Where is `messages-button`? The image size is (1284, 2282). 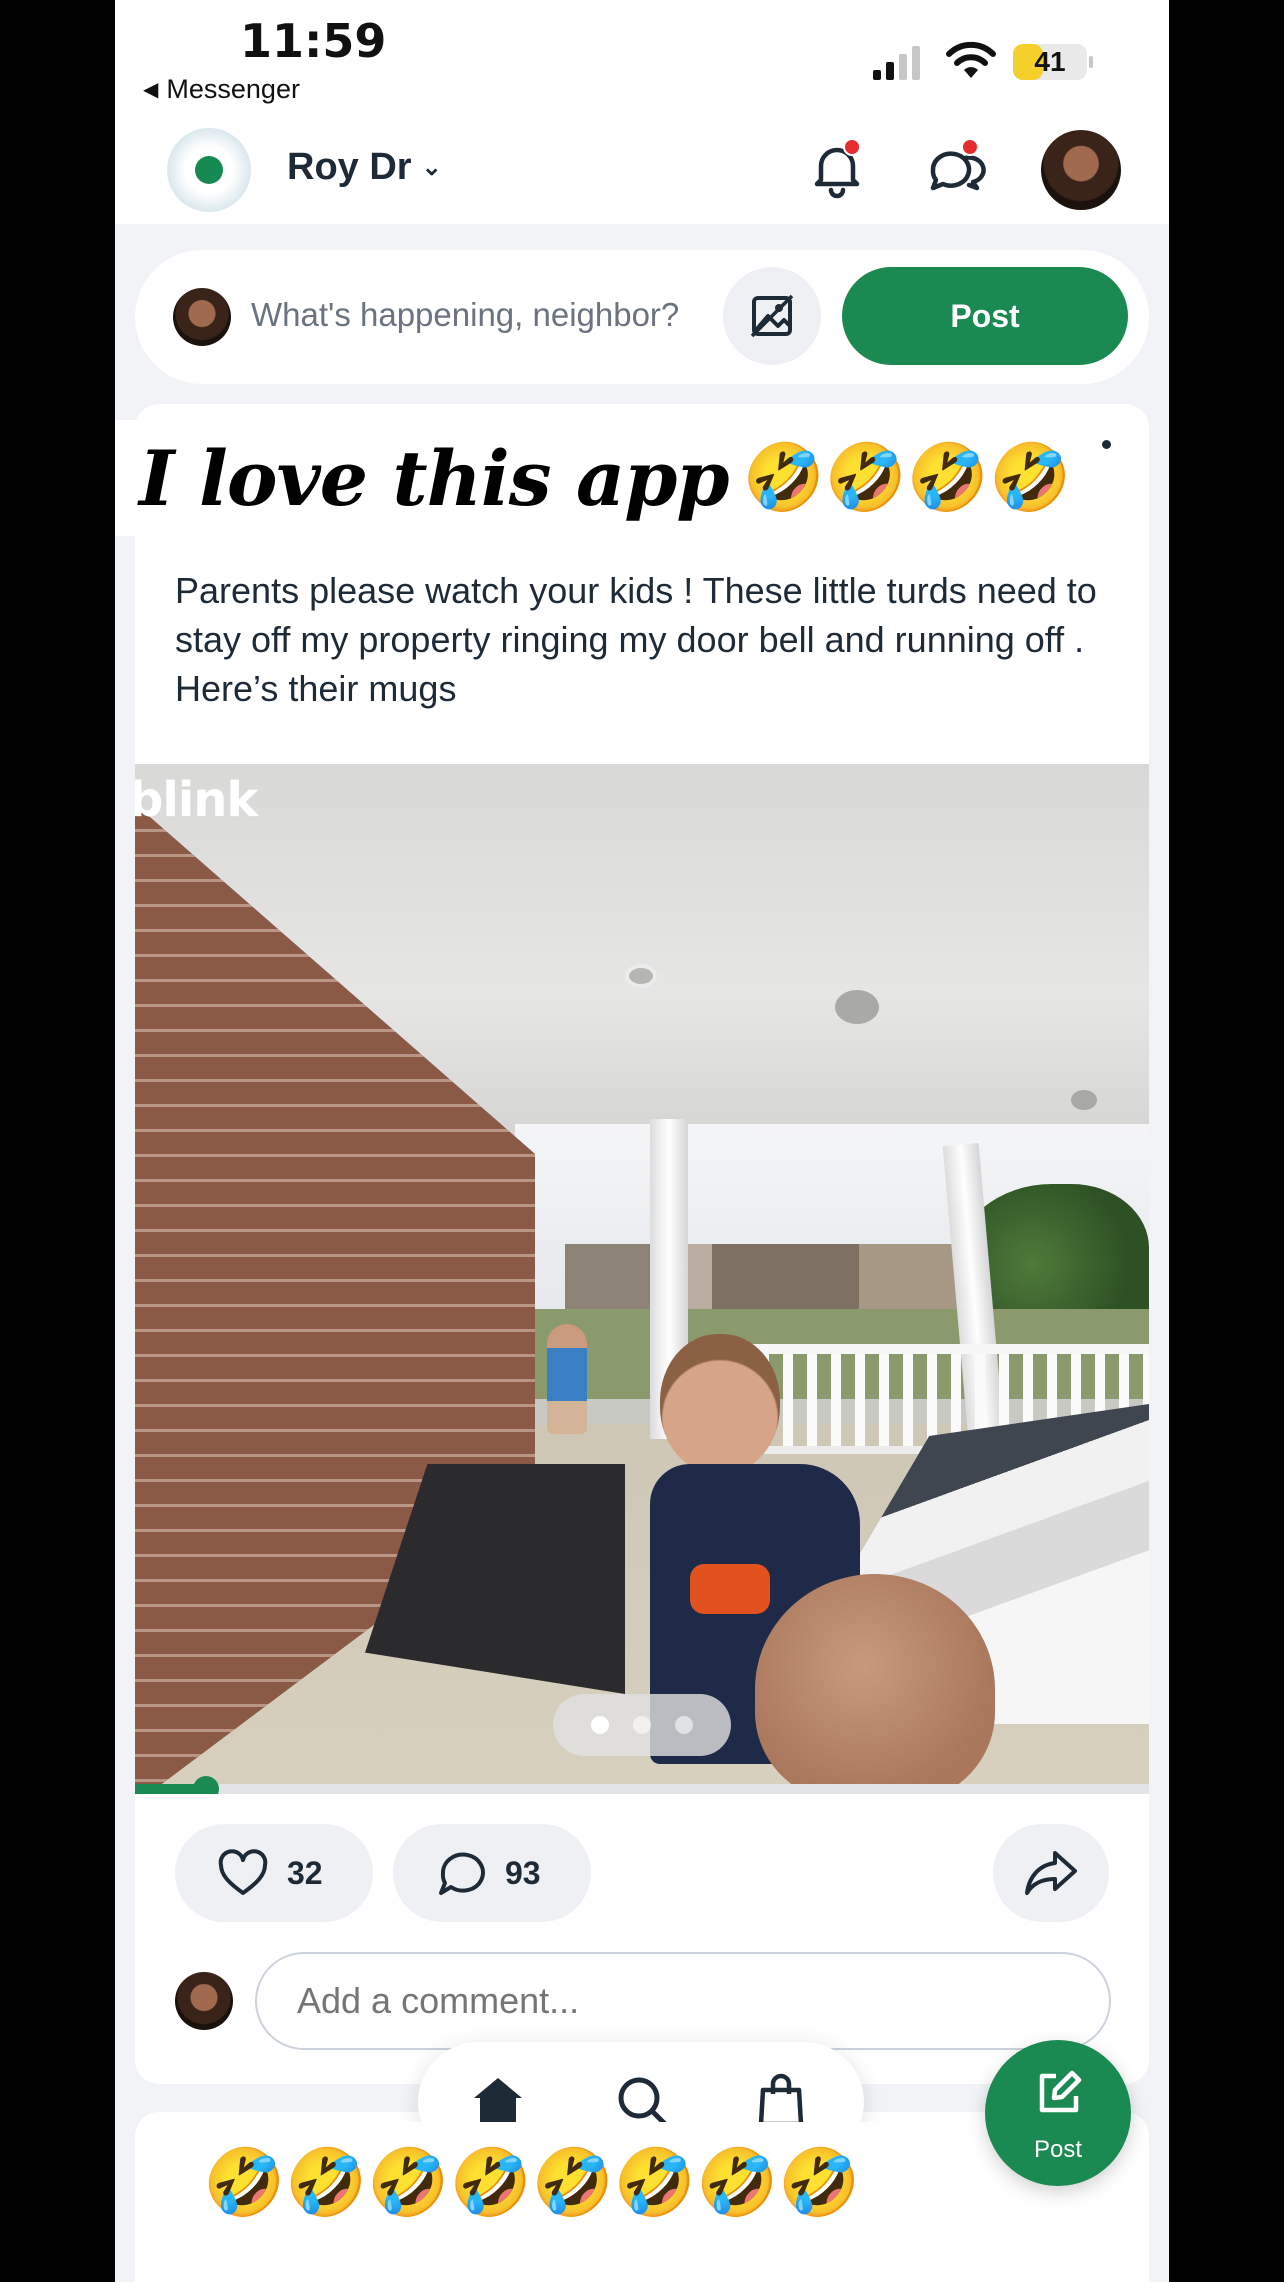
messages-button is located at coordinates (955, 168).